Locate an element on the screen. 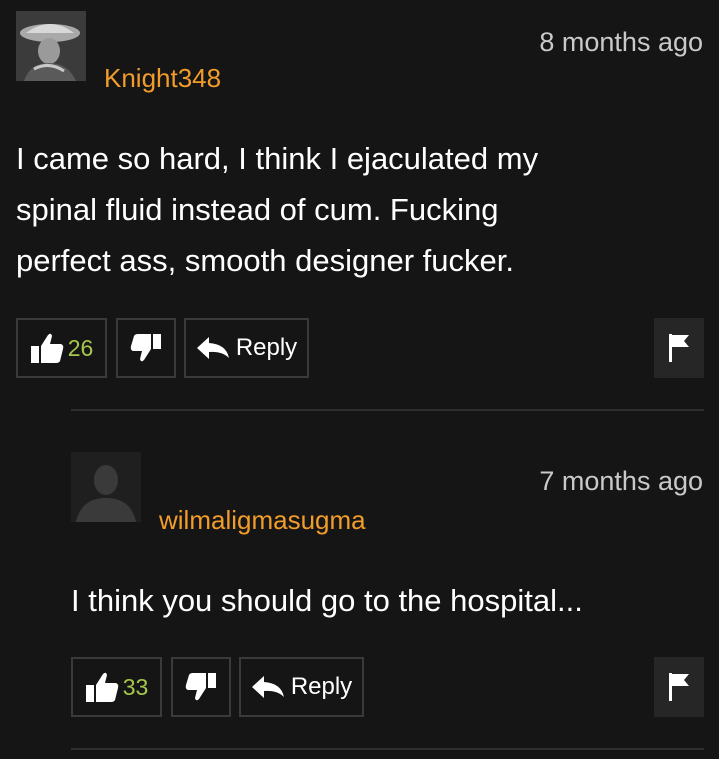  like-button: 33 is located at coordinates (116, 687).